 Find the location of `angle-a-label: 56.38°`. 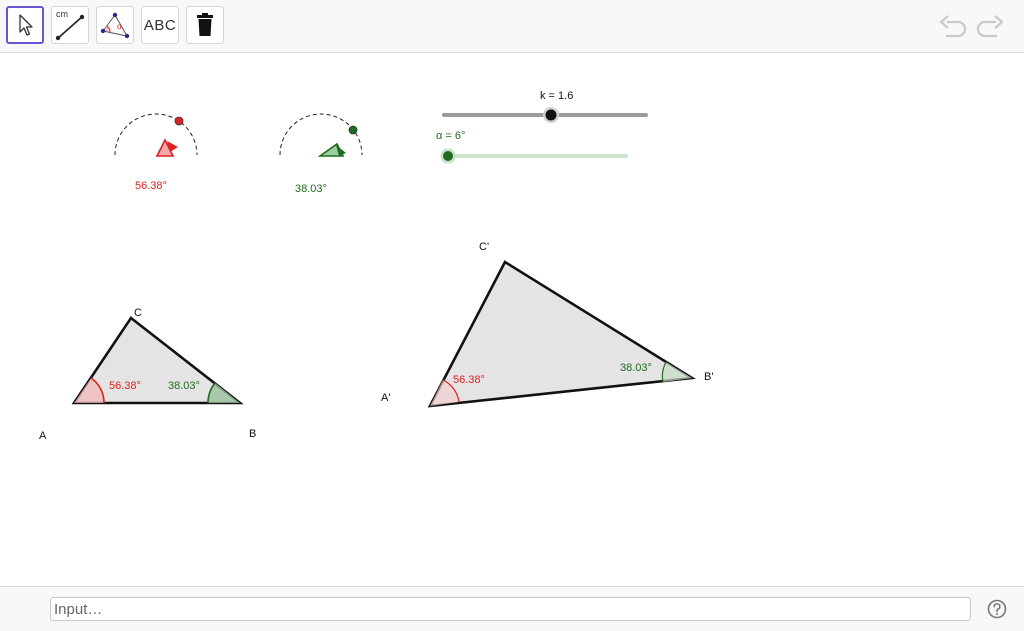

angle-a-label: 56.38° is located at coordinates (125, 386).